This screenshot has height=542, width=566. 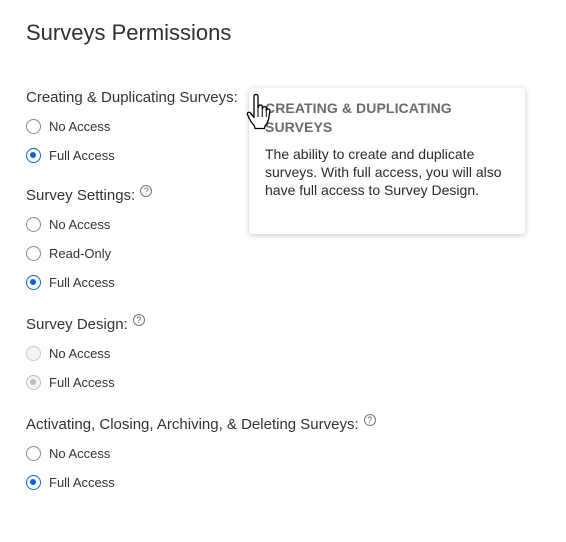 I want to click on tooltip-title: Creating & Duplicating Surveys, so click(x=358, y=117).